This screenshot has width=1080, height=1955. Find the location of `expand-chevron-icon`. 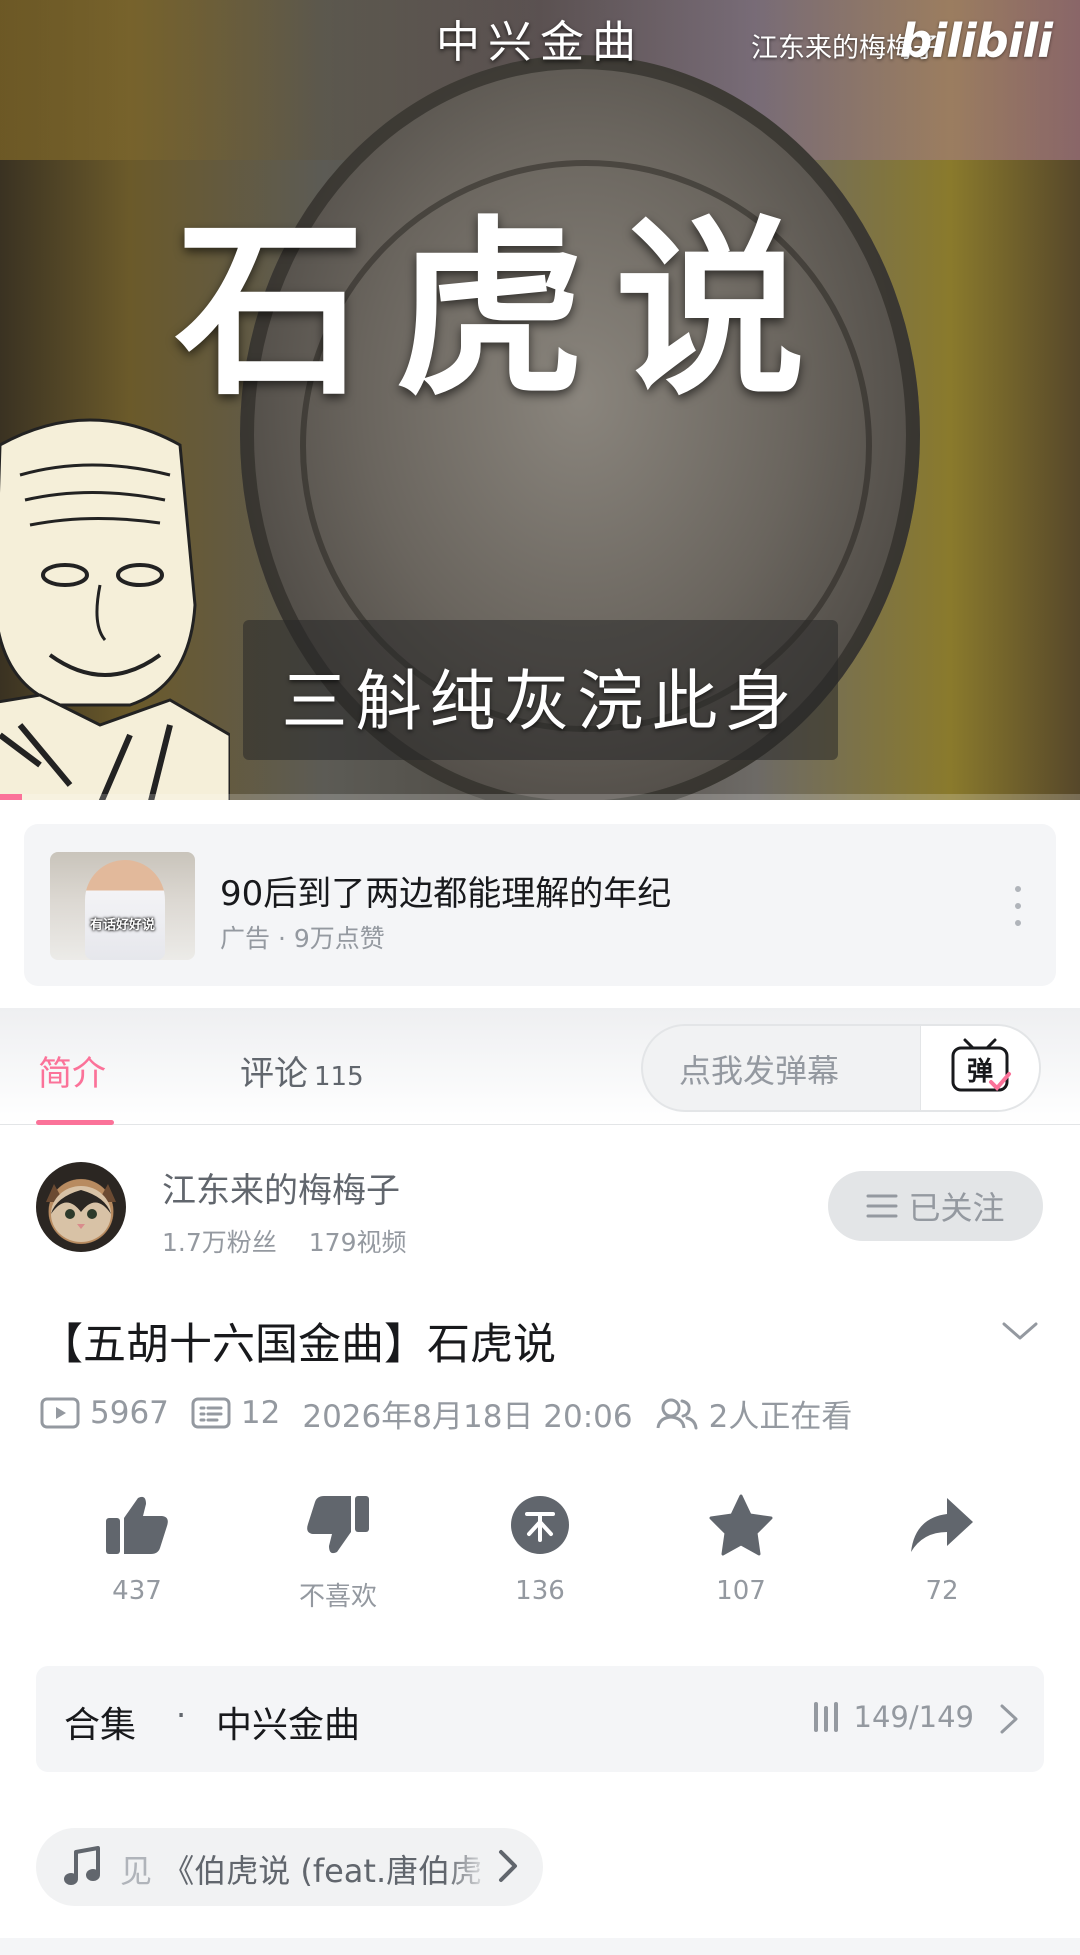

expand-chevron-icon is located at coordinates (1020, 1334).